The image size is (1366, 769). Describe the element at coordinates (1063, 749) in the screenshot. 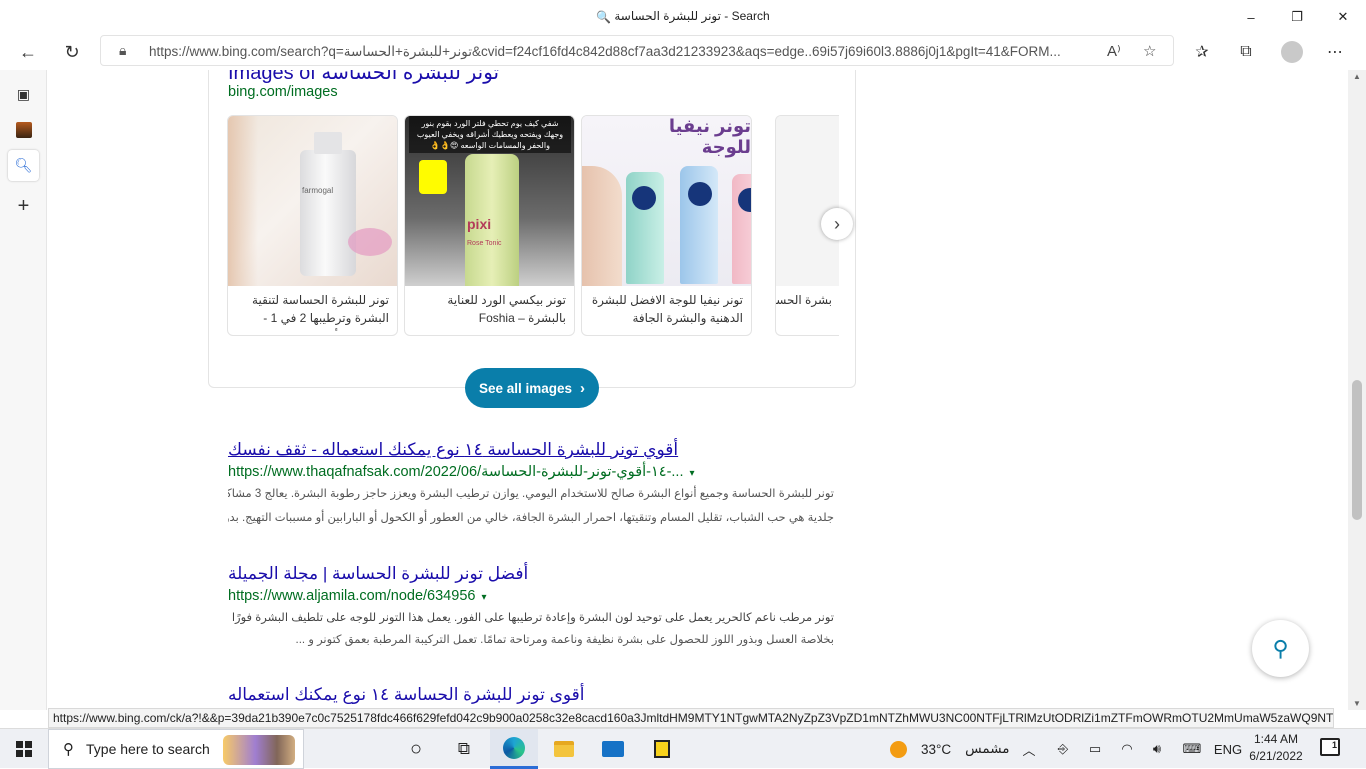

I see `device-icon: ⎆` at that location.